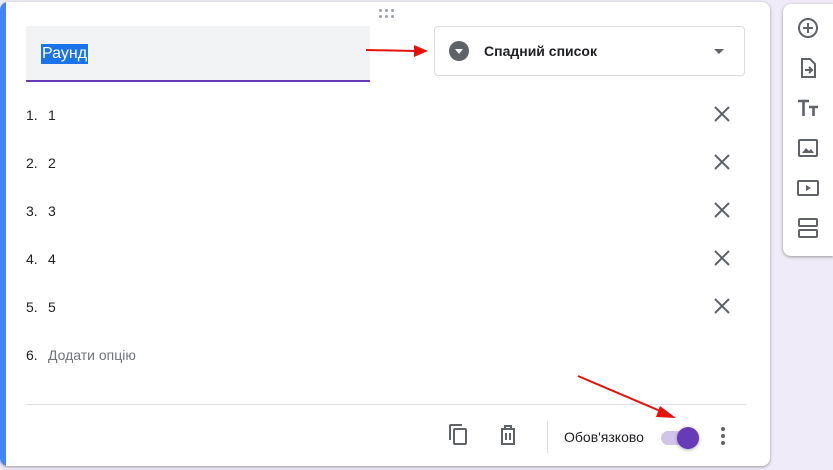  What do you see at coordinates (723, 436) in the screenshot?
I see `more-vert-icon` at bounding box center [723, 436].